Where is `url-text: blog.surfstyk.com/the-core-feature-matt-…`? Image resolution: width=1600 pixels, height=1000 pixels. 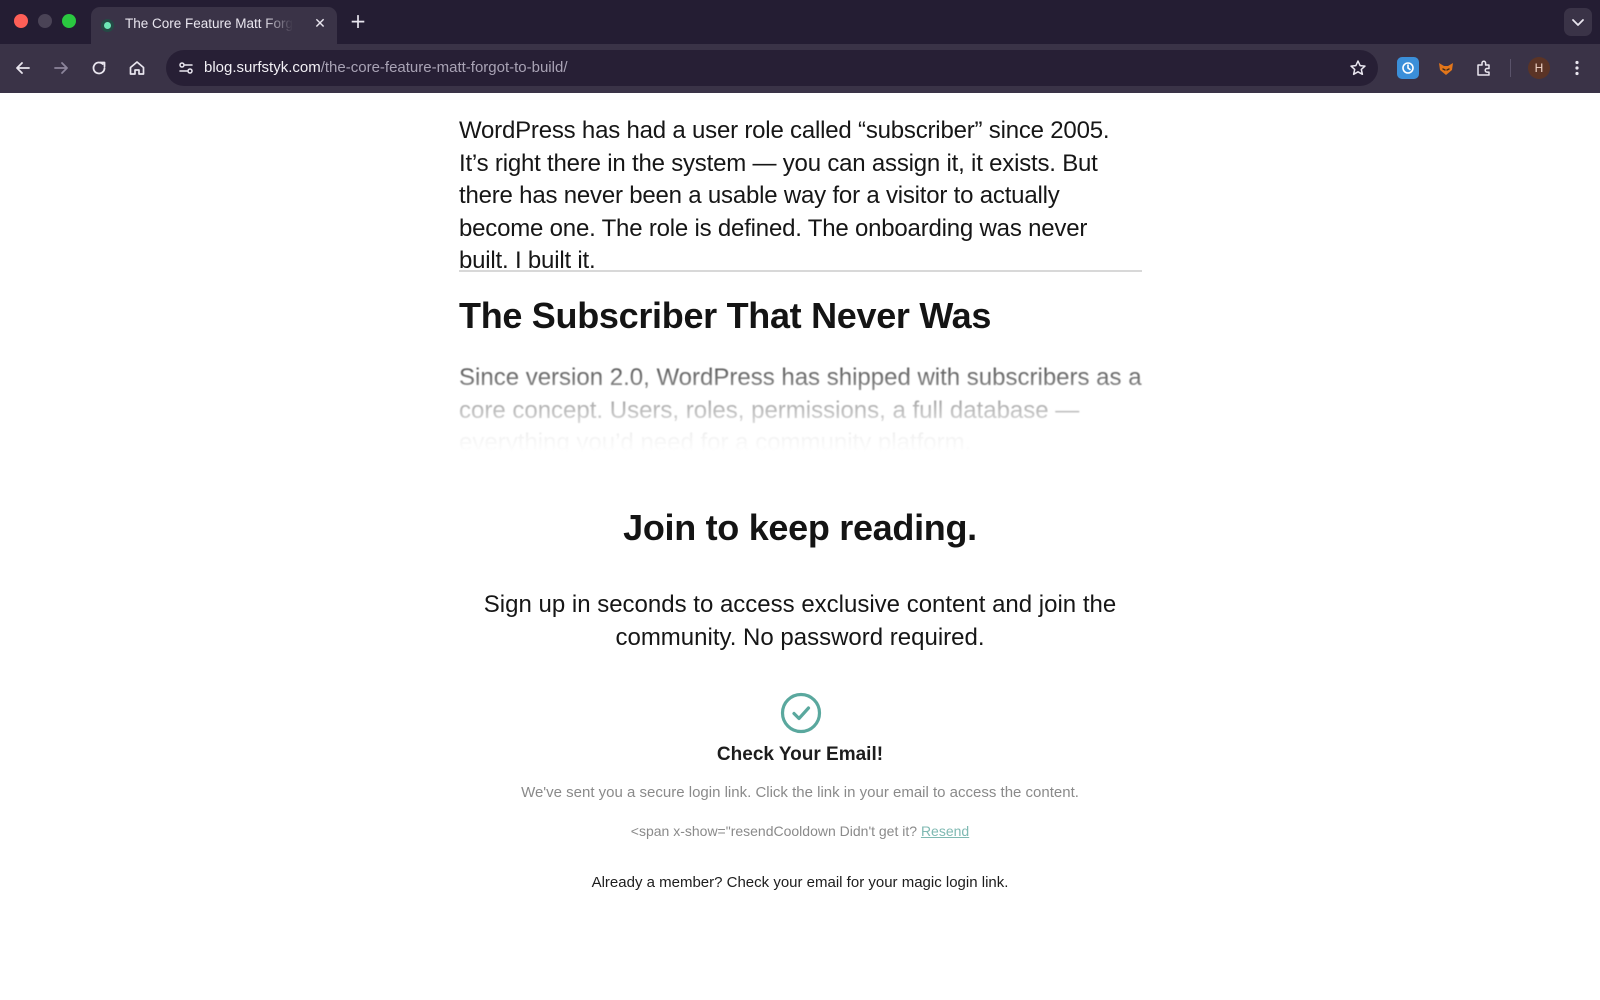
url-text: blog.surfstyk.com/the-core-feature-matt-… is located at coordinates (386, 67).